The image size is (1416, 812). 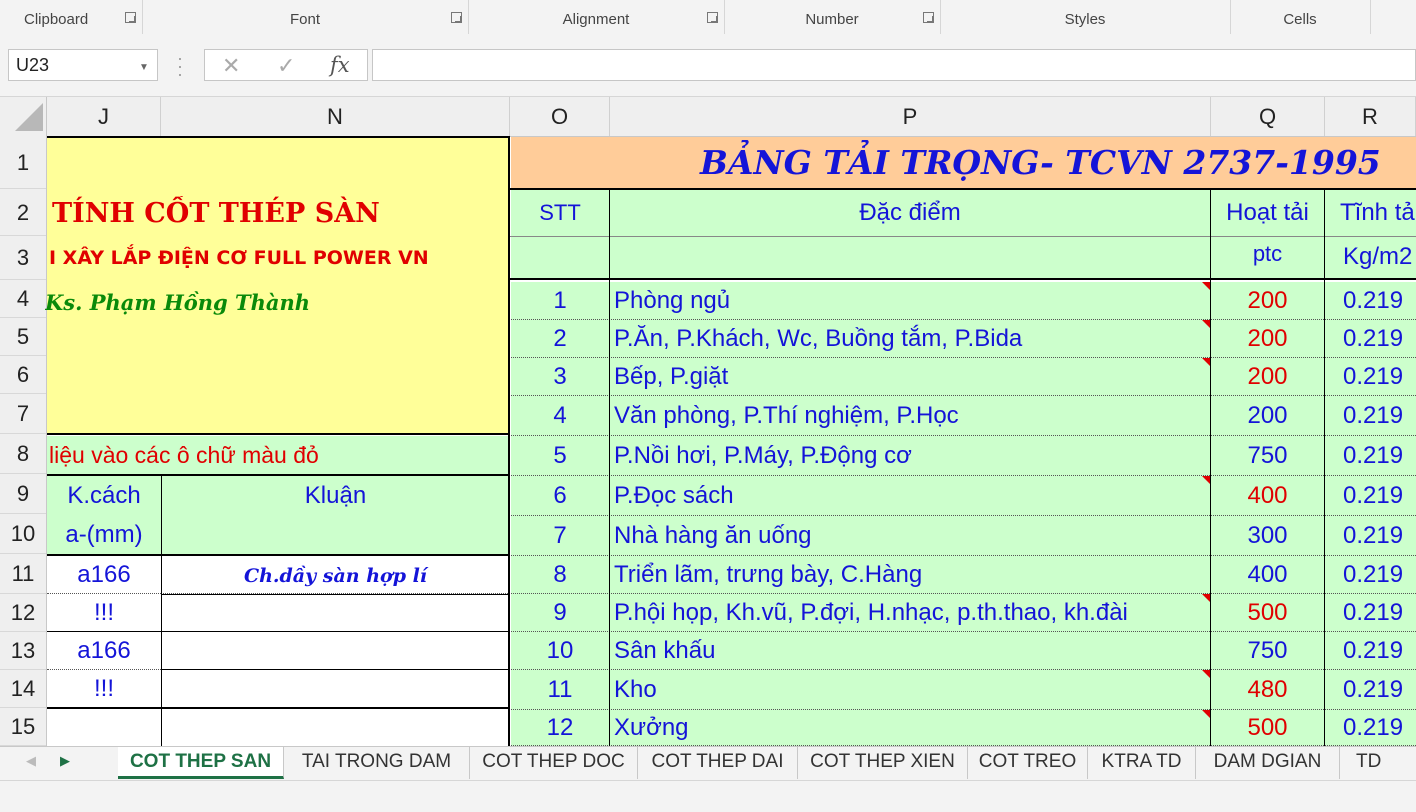 What do you see at coordinates (560, 613) in the screenshot?
I see `cell-stt: 9` at bounding box center [560, 613].